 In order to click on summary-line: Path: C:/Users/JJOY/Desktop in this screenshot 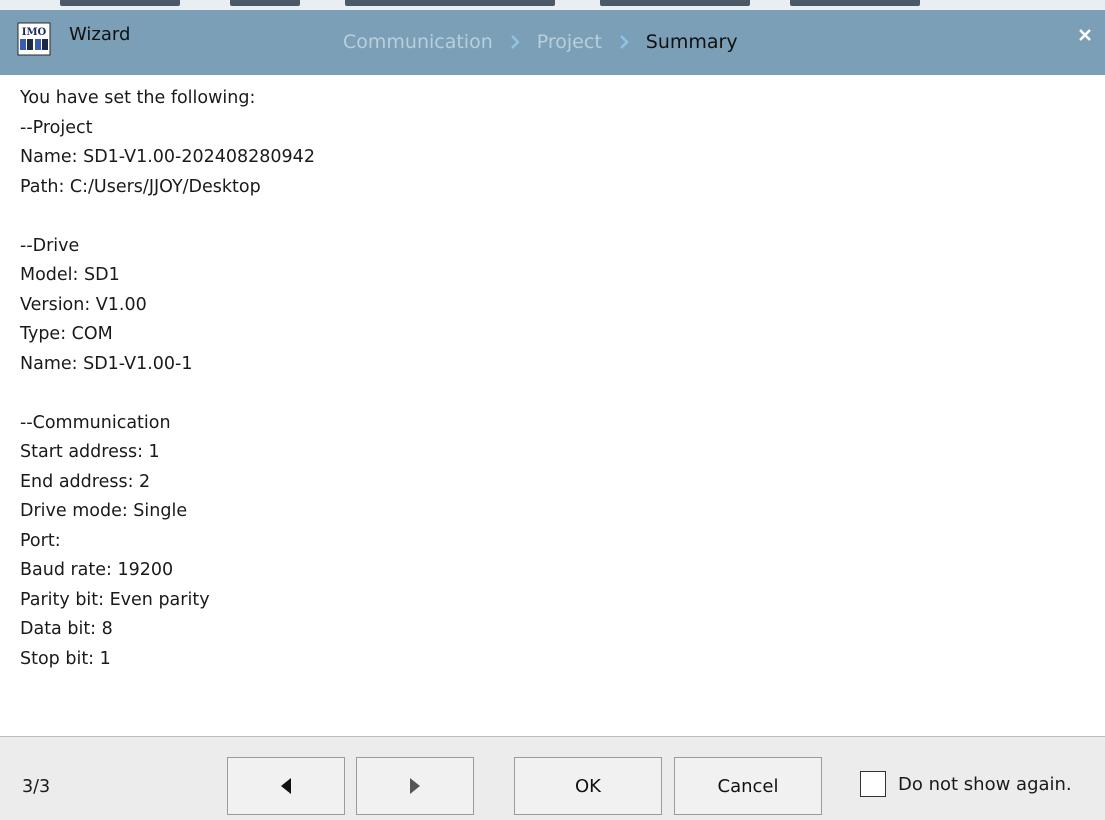, I will do `click(140, 186)`.